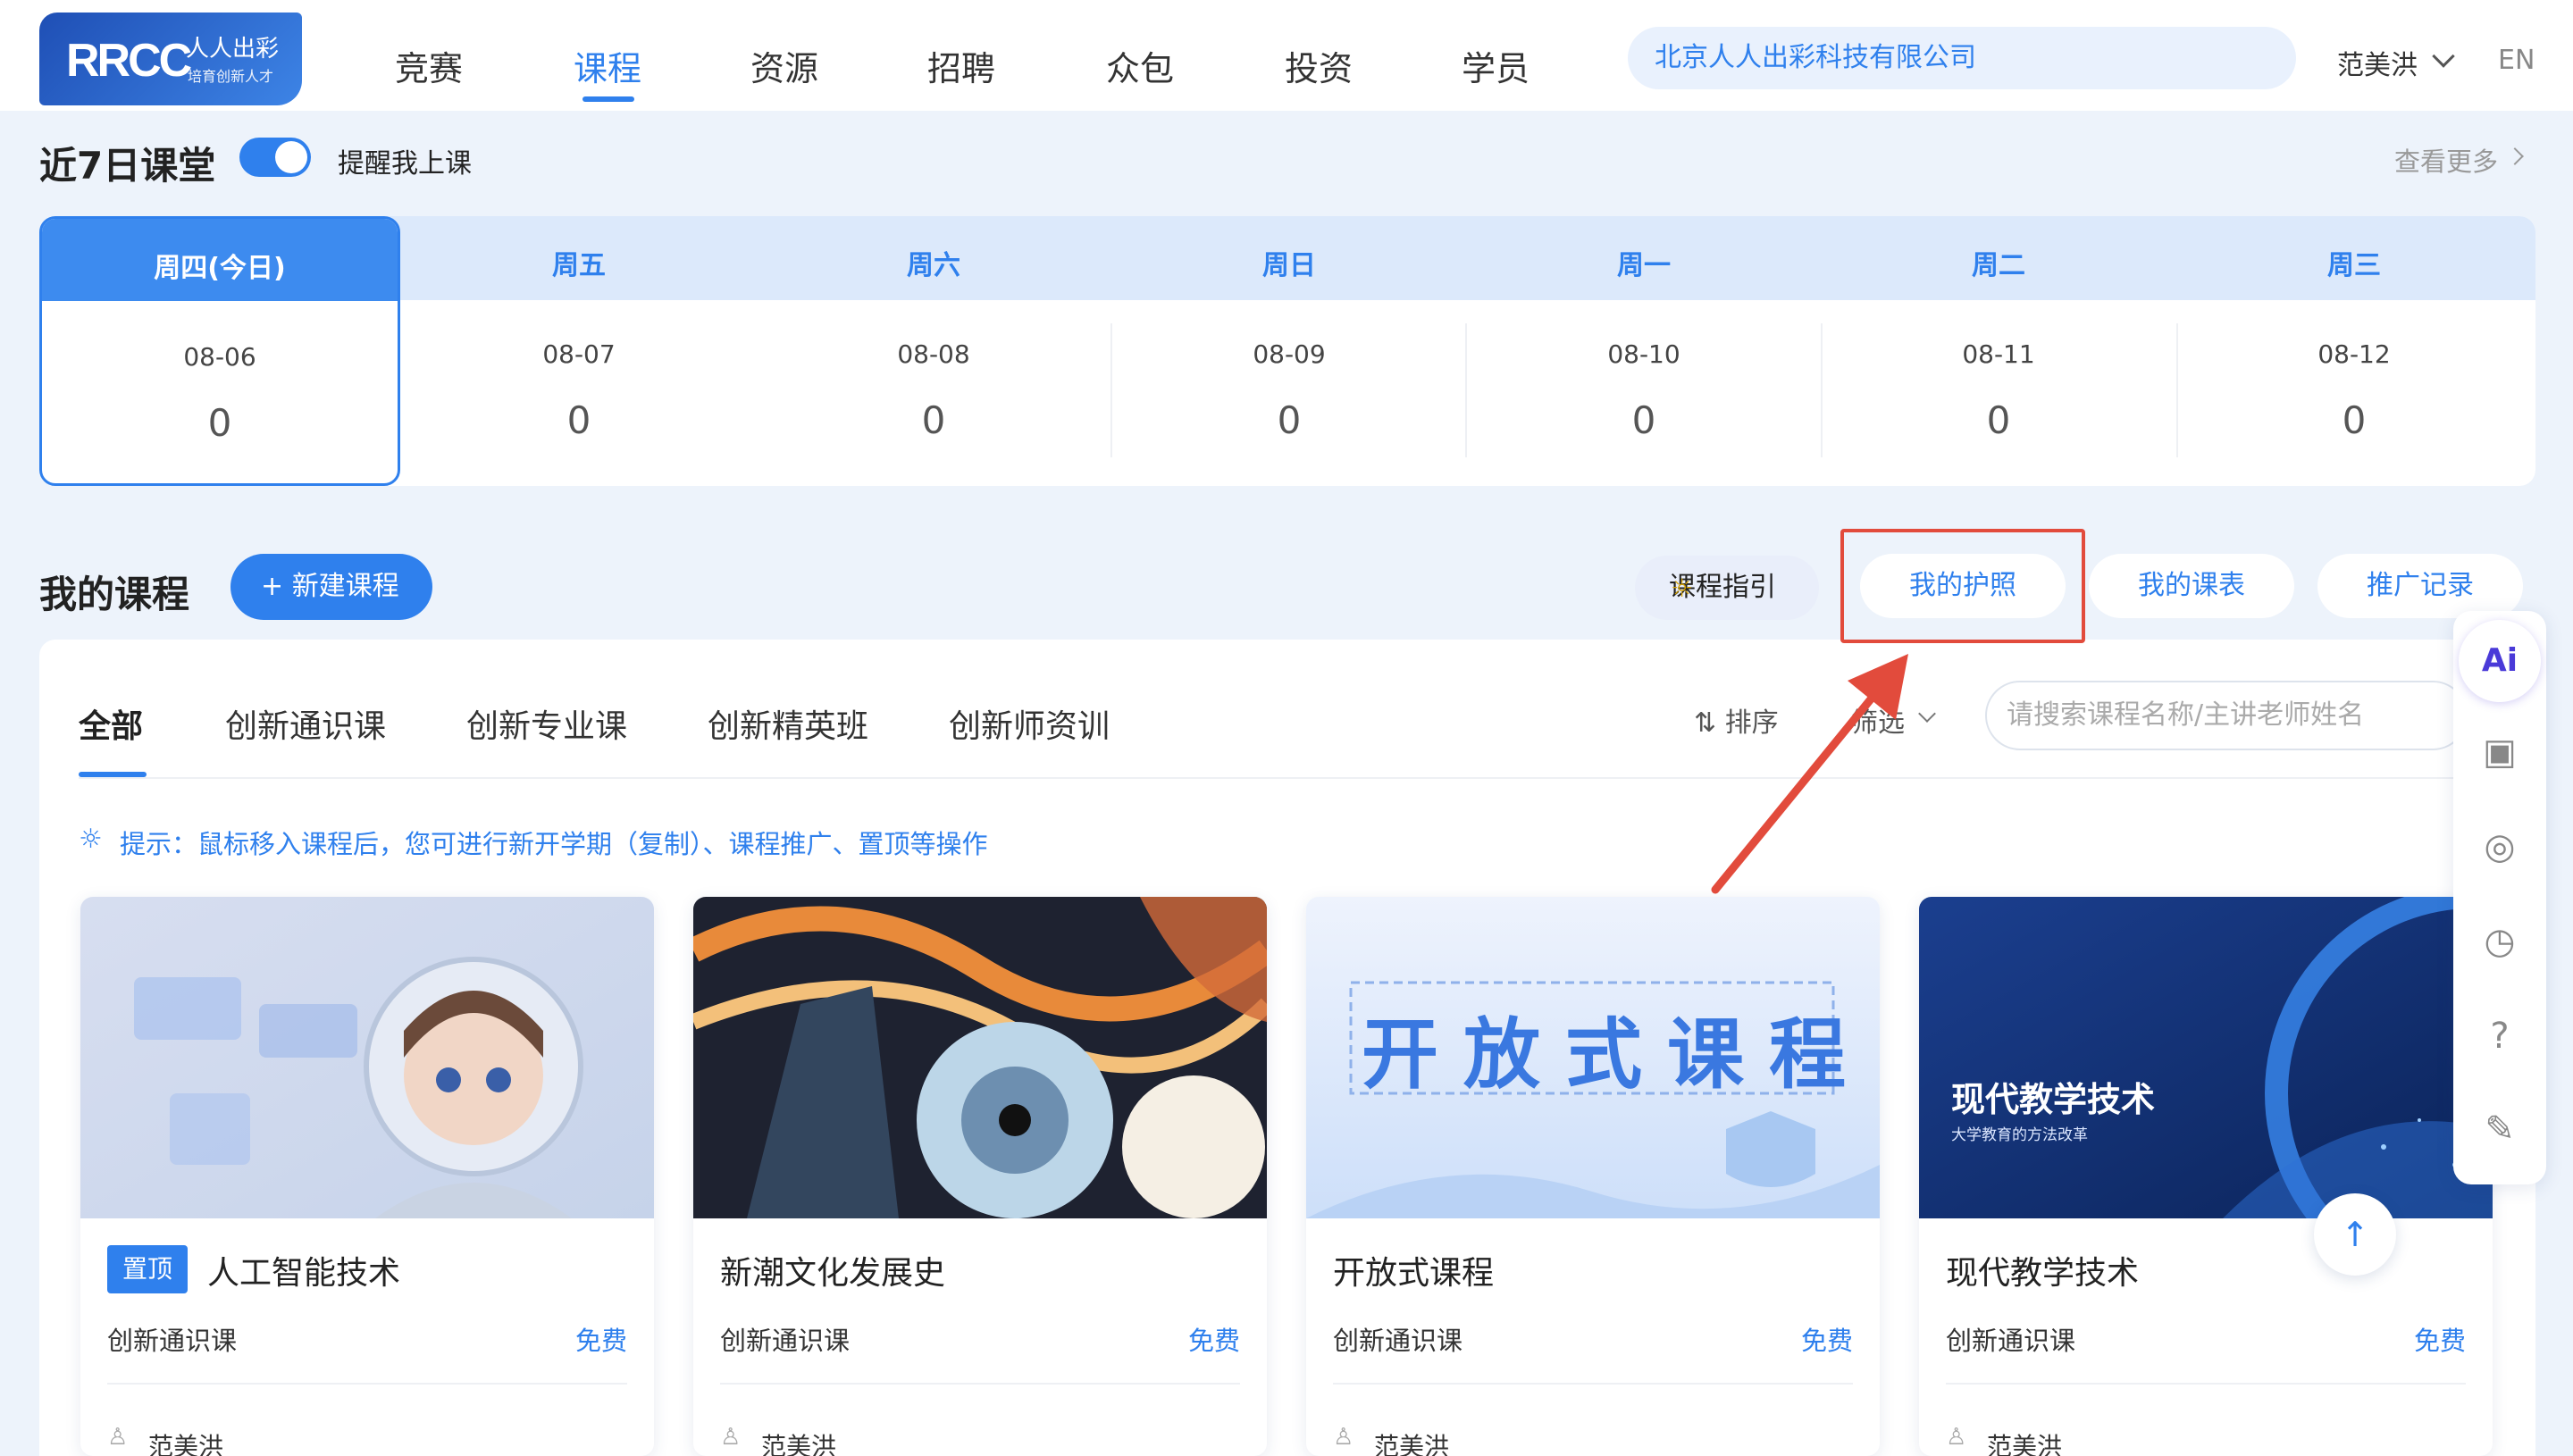 This screenshot has height=1456, width=2573. What do you see at coordinates (1963, 586) in the screenshot?
I see `annotation-highlight-box` at bounding box center [1963, 586].